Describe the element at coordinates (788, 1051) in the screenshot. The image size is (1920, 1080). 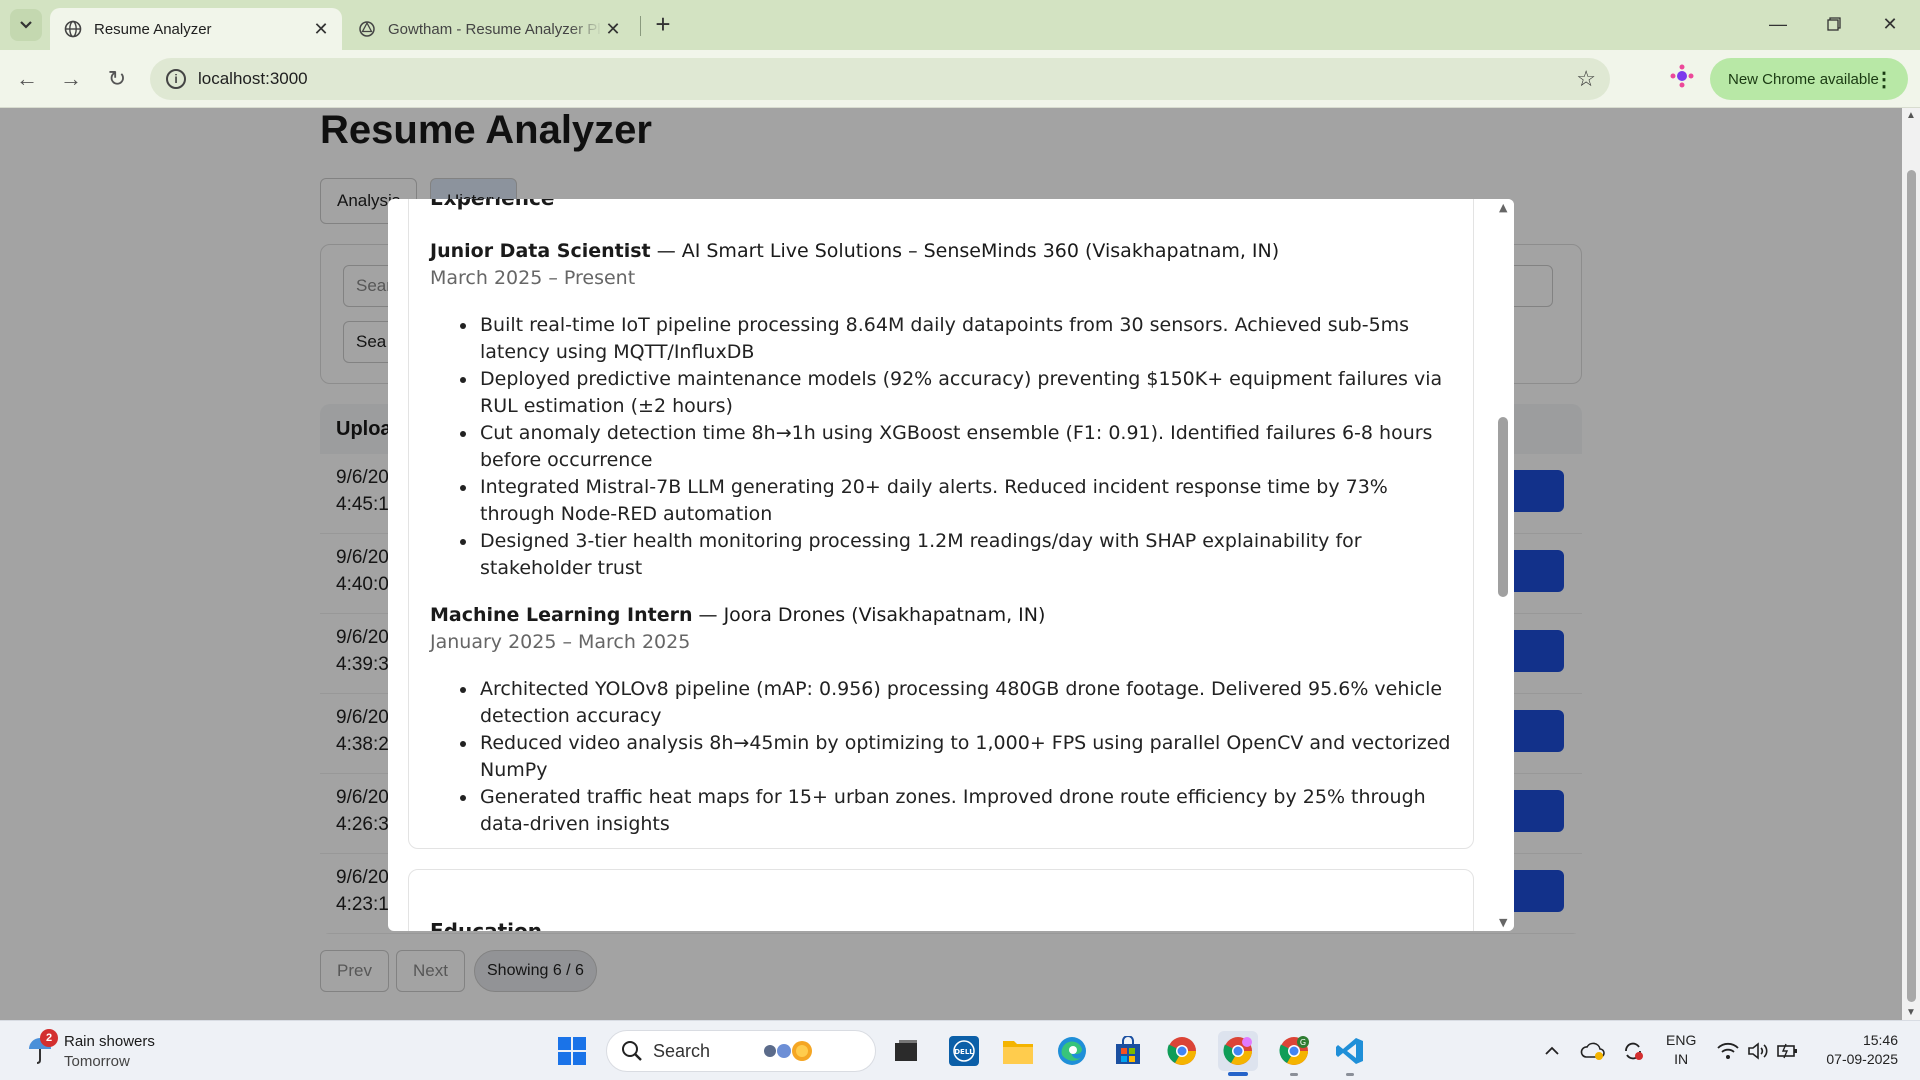
I see `search-highlights-icon` at that location.